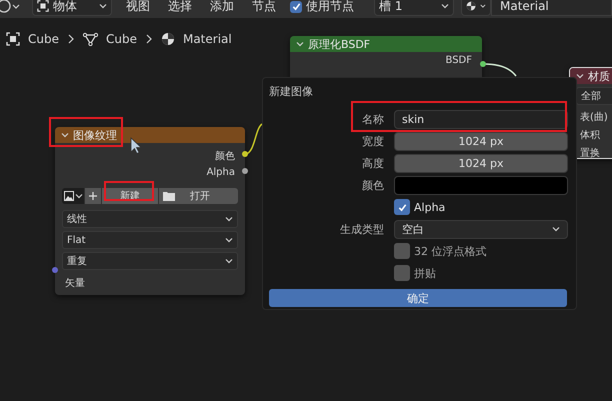  What do you see at coordinates (590, 152) in the screenshot?
I see `socket-label: 置换` at bounding box center [590, 152].